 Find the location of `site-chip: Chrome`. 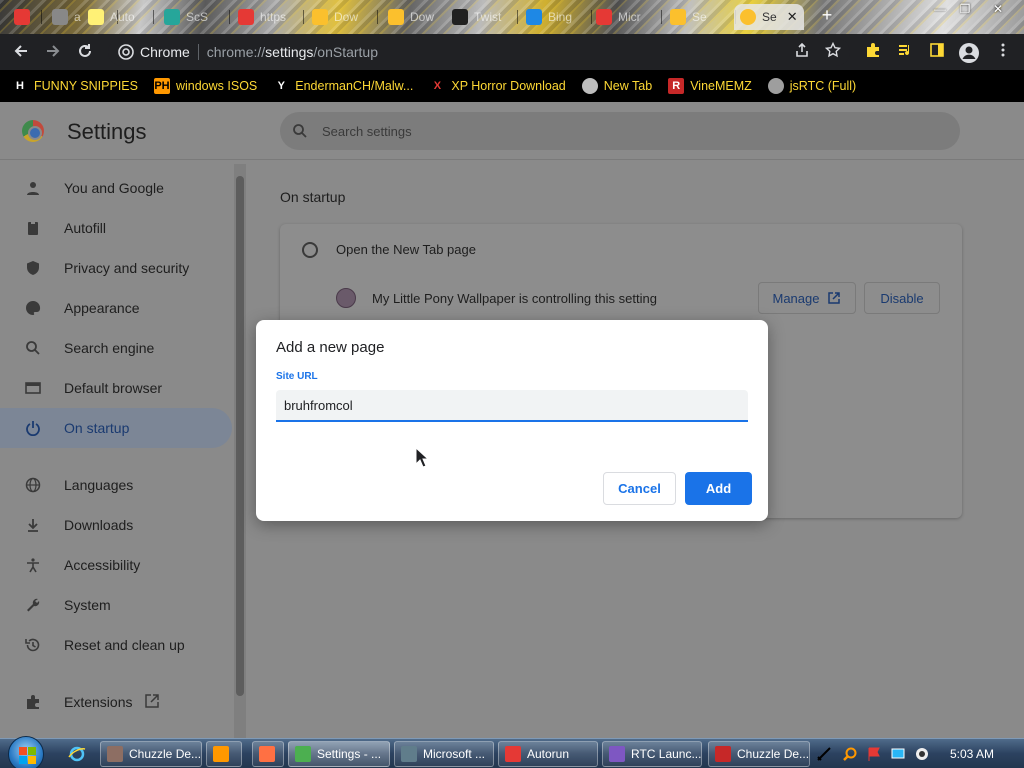

site-chip: Chrome is located at coordinates (149, 52).